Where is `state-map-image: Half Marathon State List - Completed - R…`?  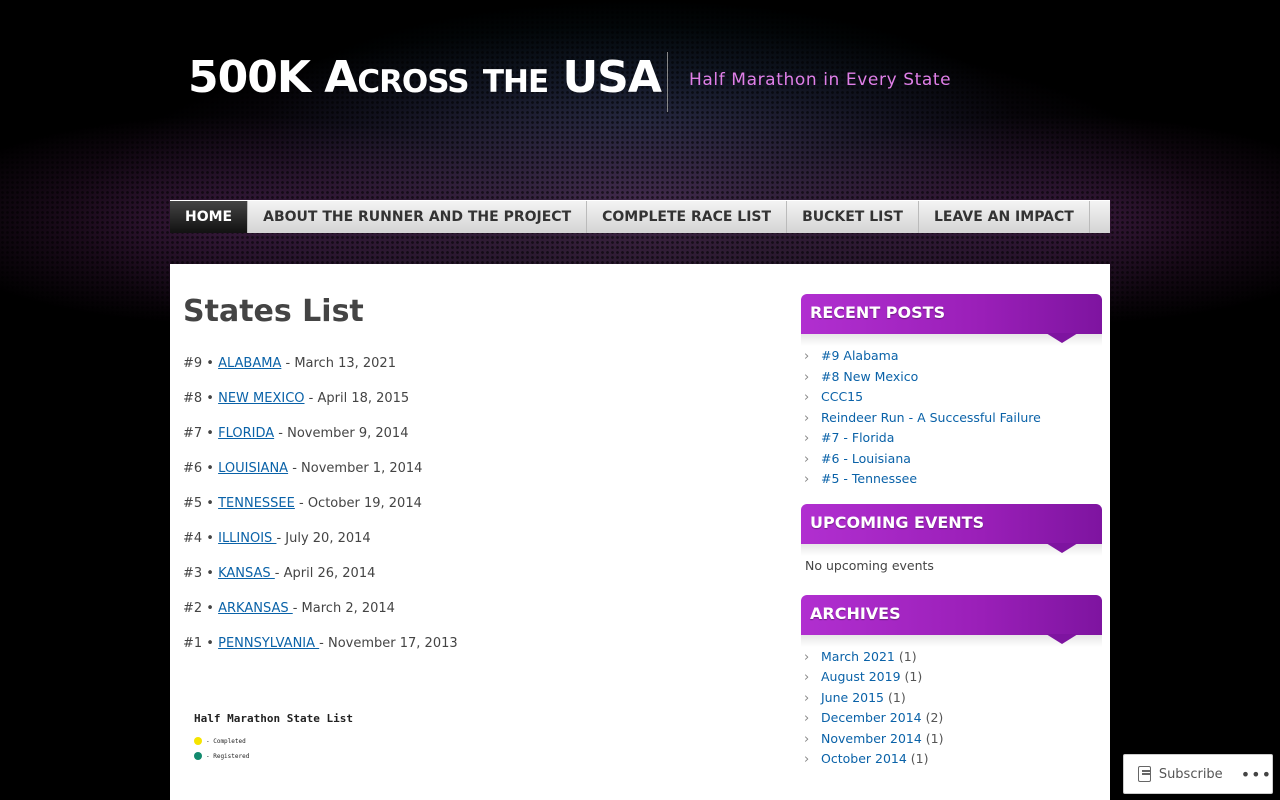 state-map-image: Half Marathon State List - Completed - R… is located at coordinates (393, 752).